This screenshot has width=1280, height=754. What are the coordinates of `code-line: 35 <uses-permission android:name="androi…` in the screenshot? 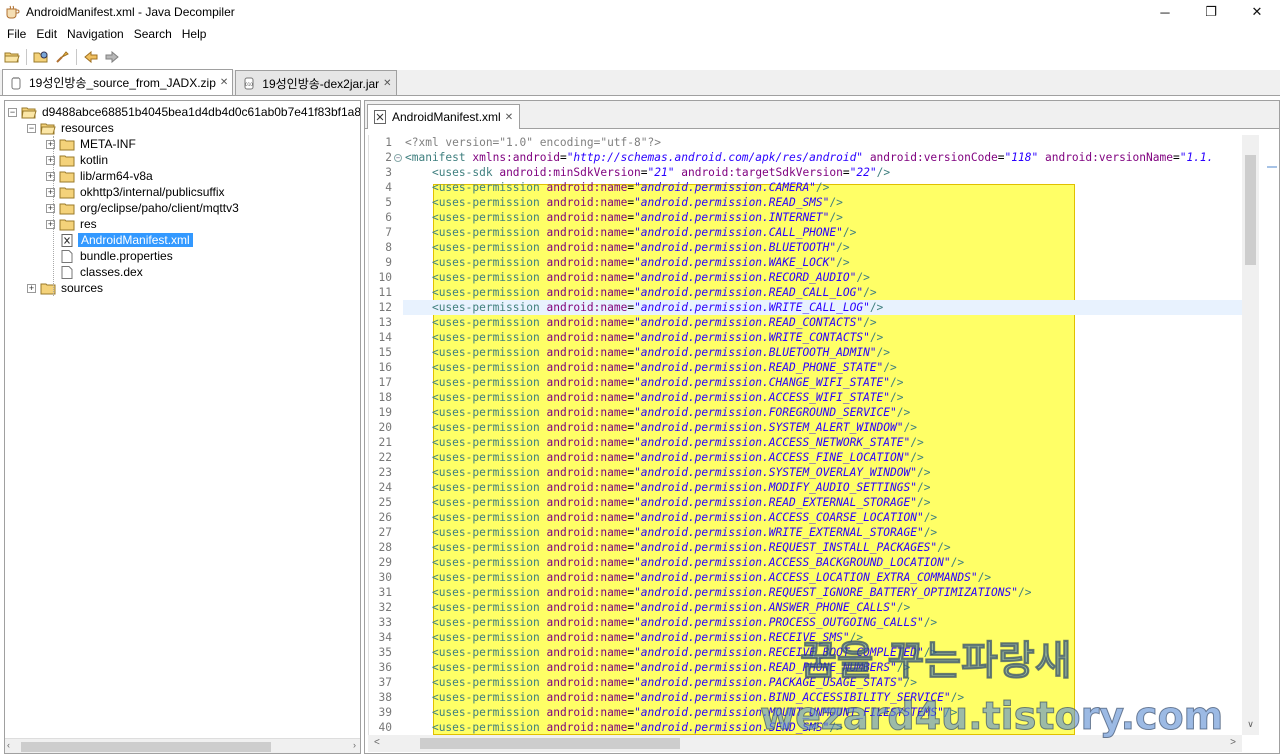 It's located at (805, 652).